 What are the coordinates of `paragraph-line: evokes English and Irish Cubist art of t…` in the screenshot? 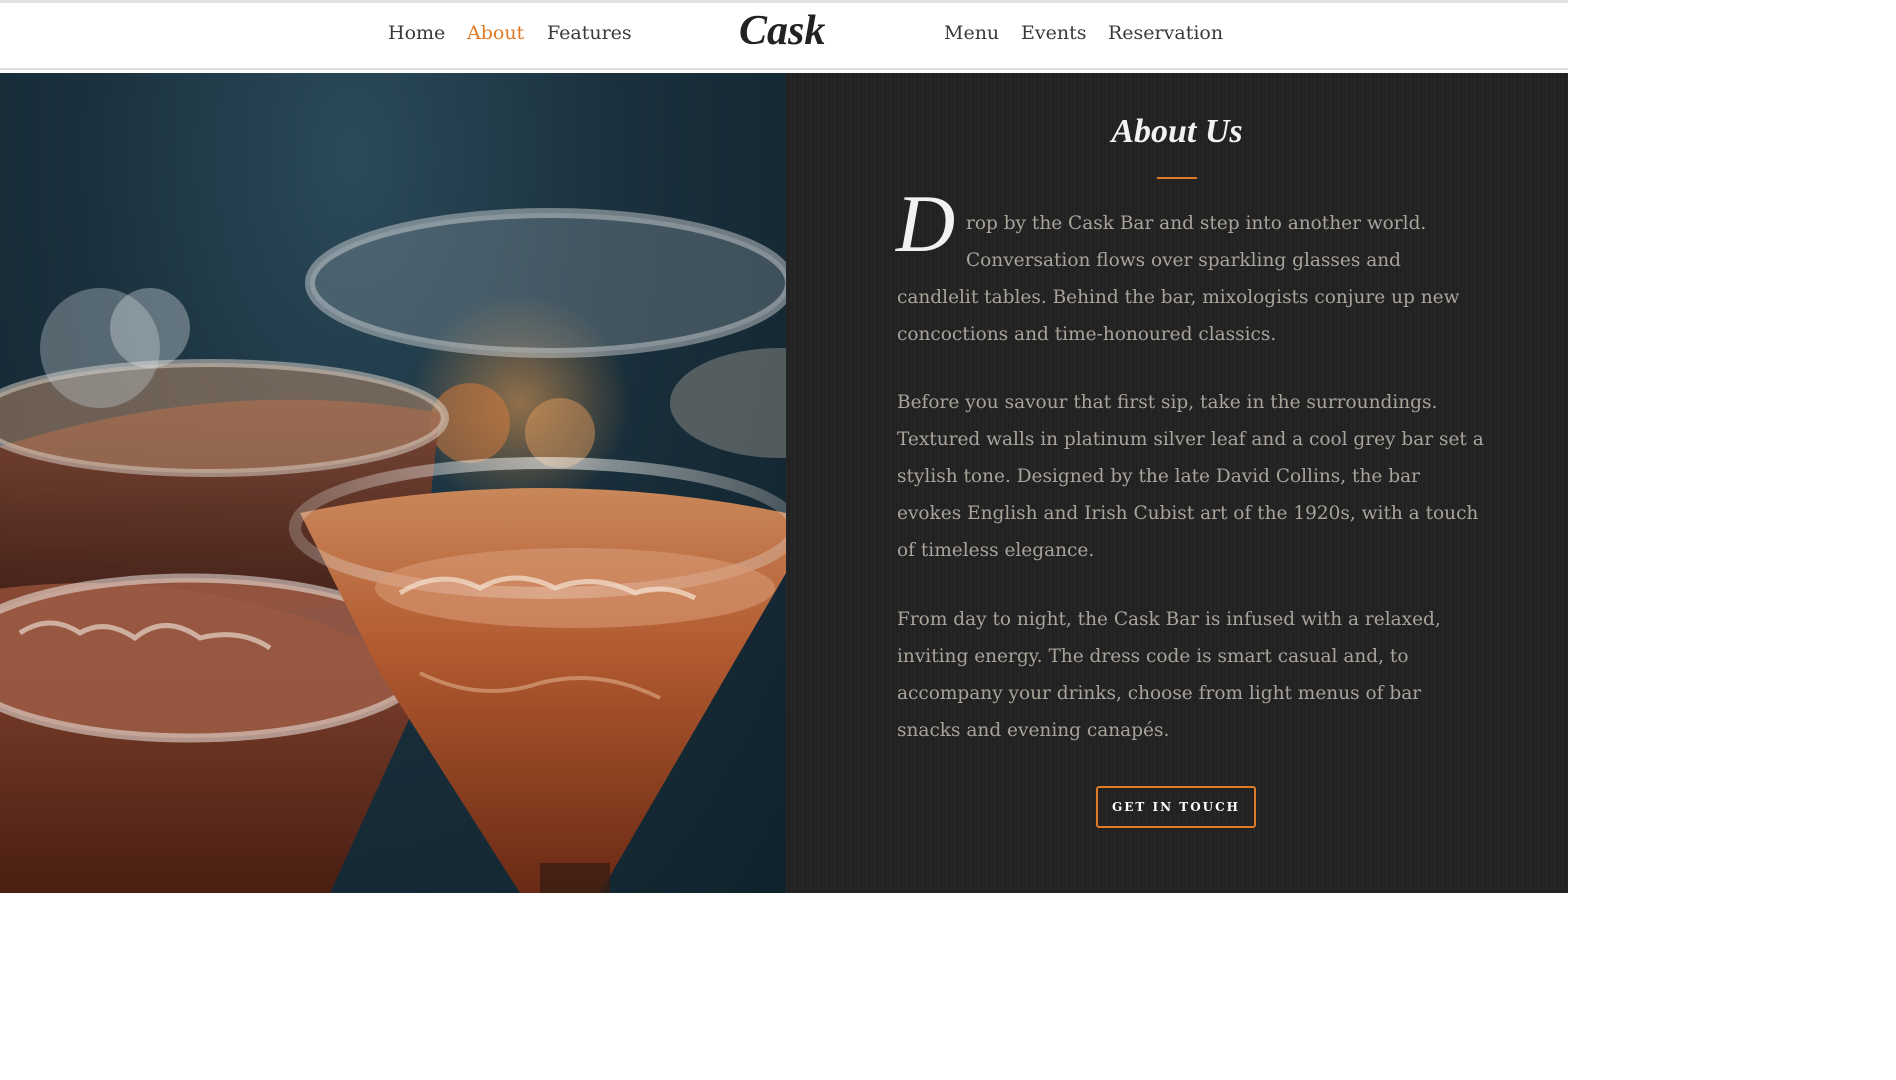 It's located at (1188, 513).